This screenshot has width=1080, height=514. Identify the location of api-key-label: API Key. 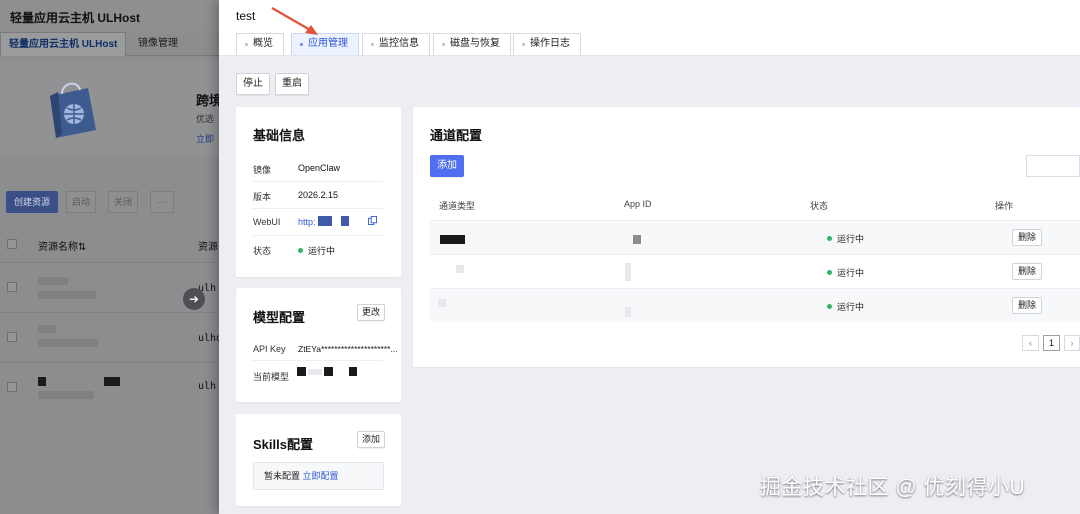
(269, 349).